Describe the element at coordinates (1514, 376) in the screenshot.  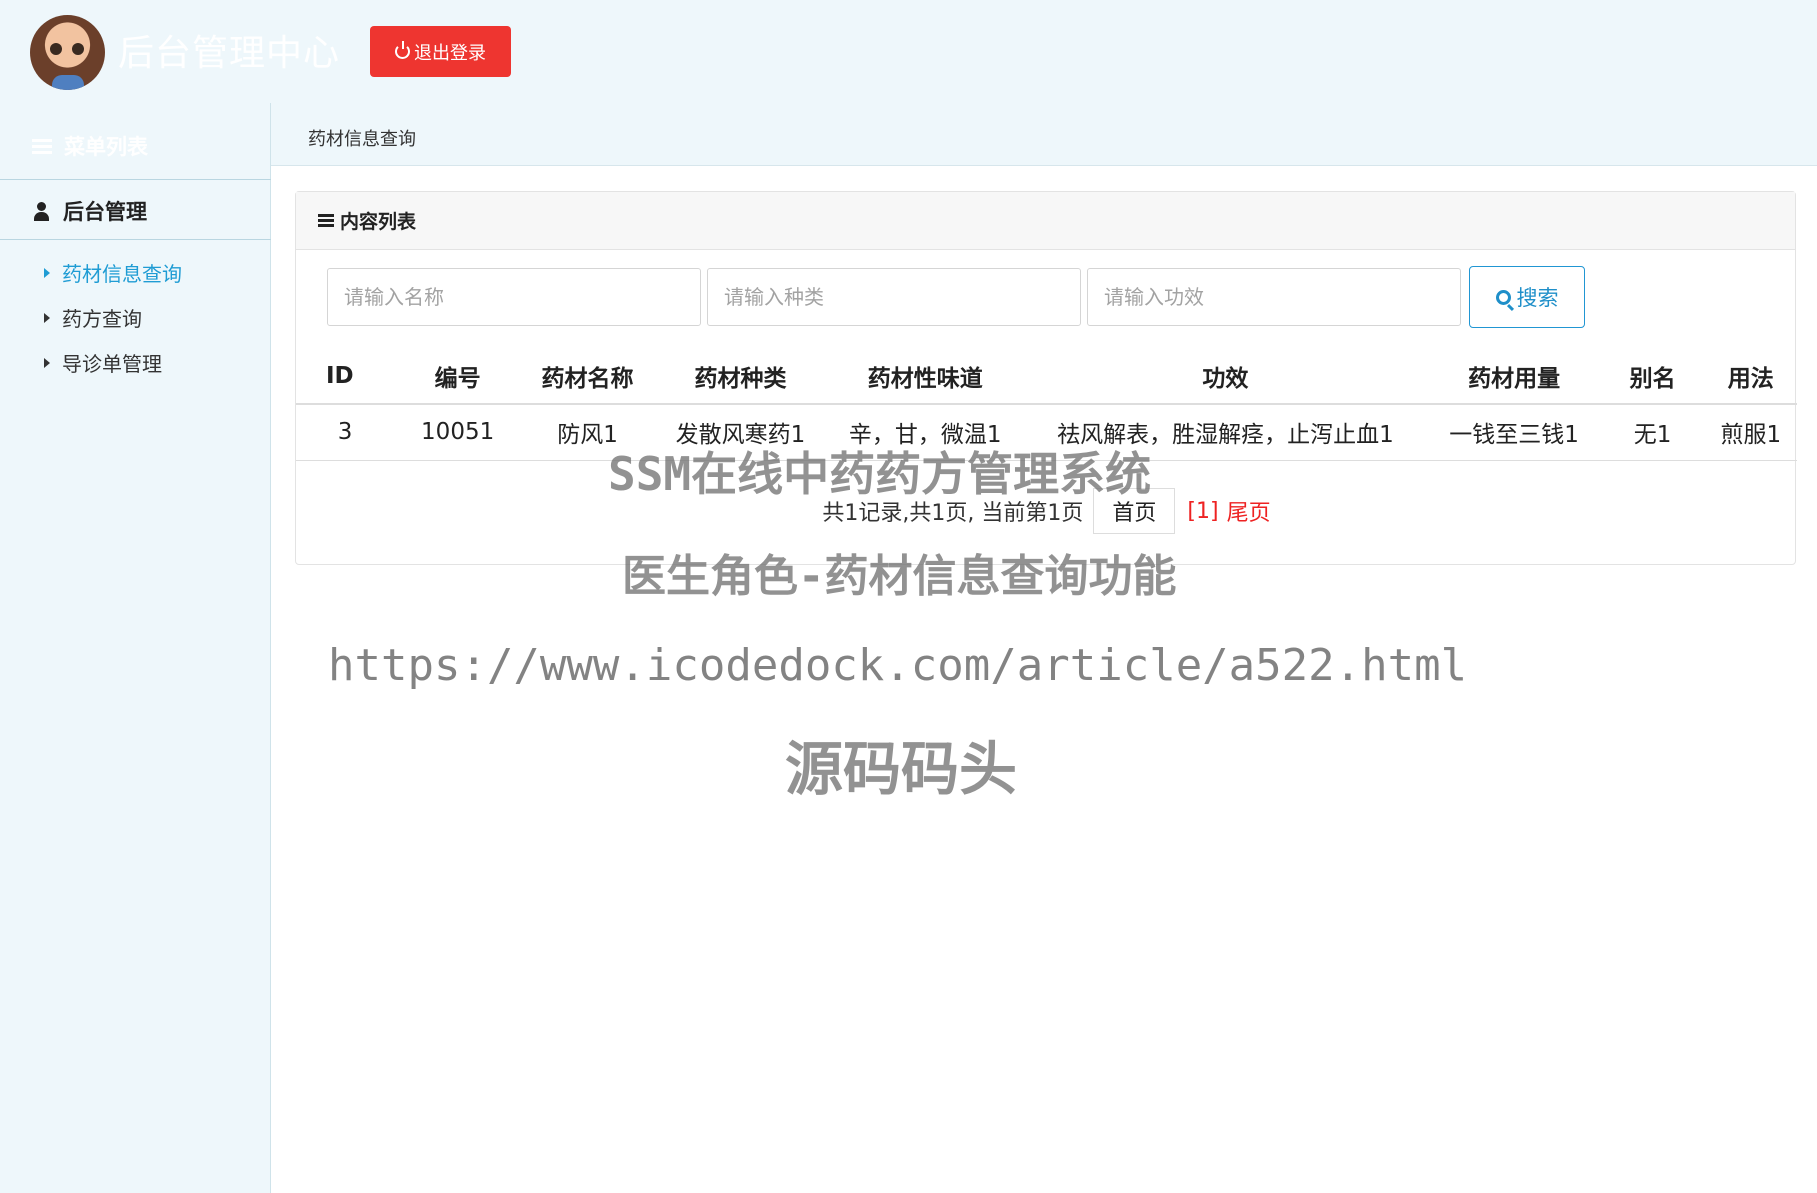
I see `column-header-dosage: 药材用量` at that location.